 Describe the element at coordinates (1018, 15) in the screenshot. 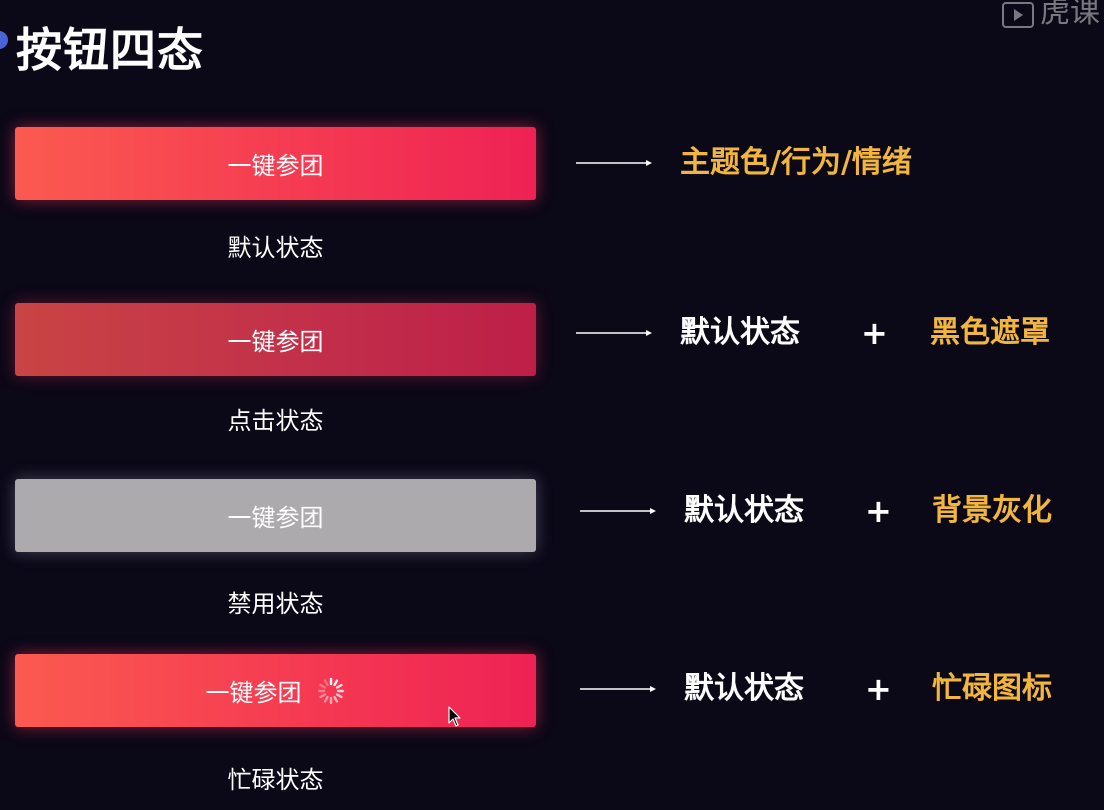

I see `play-logo-icon` at that location.